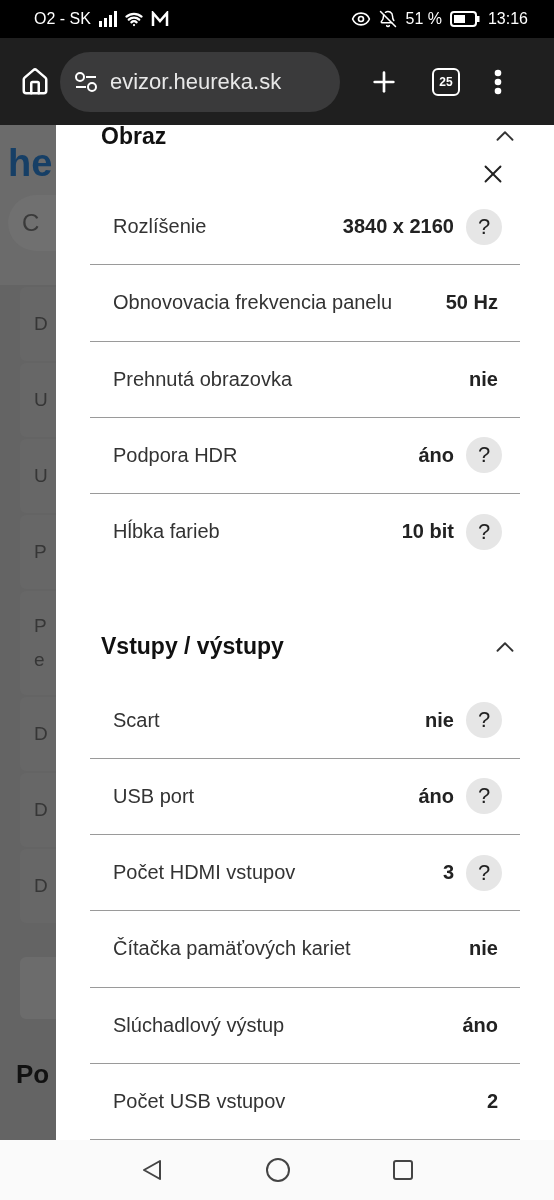 This screenshot has width=554, height=1200. What do you see at coordinates (448, 873) in the screenshot?
I see `spec-value: 3` at bounding box center [448, 873].